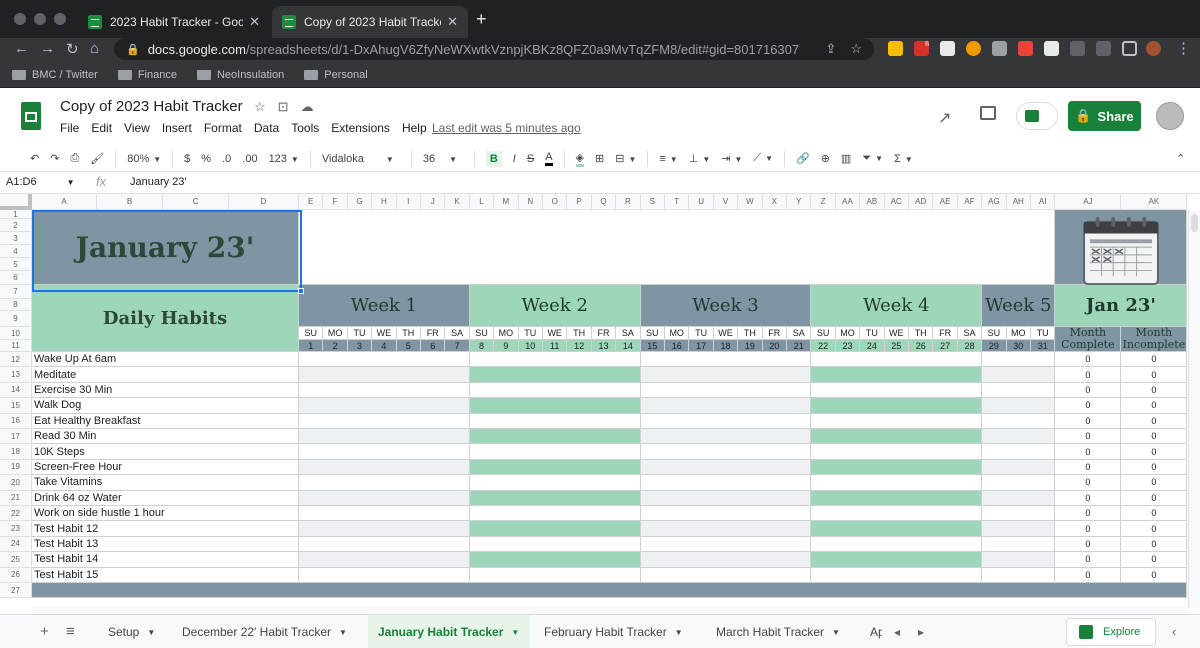  What do you see at coordinates (177, 128) in the screenshot?
I see `menu-insert: Insert` at bounding box center [177, 128].